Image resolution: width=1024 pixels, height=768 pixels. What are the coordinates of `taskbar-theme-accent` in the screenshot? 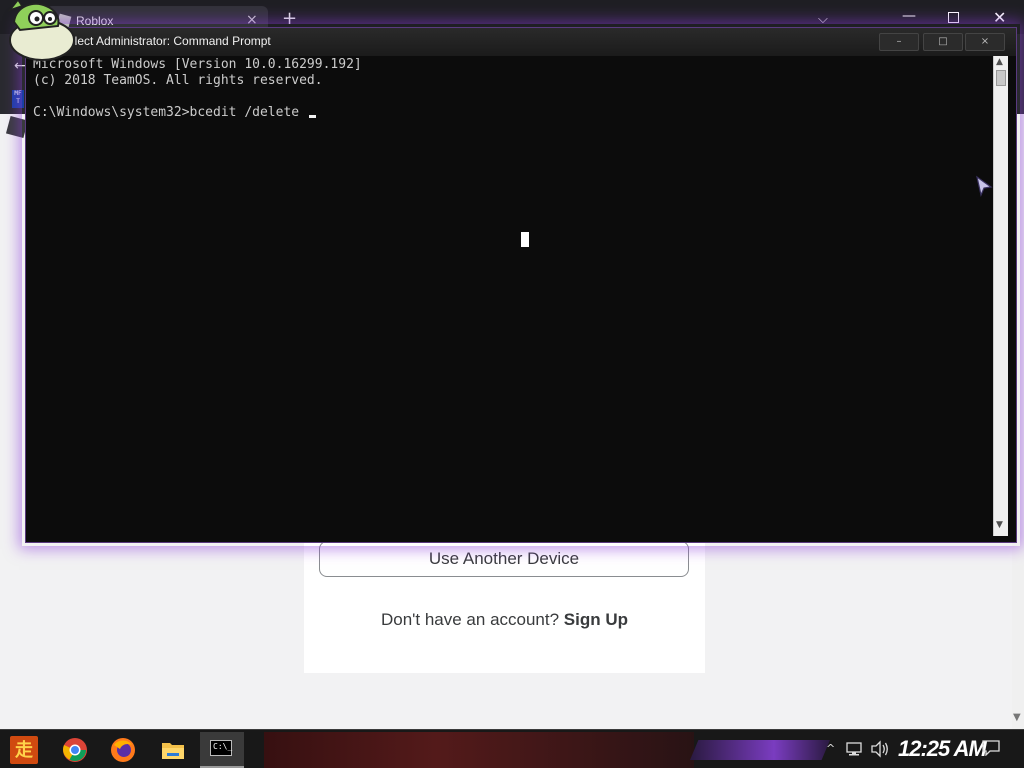 It's located at (760, 750).